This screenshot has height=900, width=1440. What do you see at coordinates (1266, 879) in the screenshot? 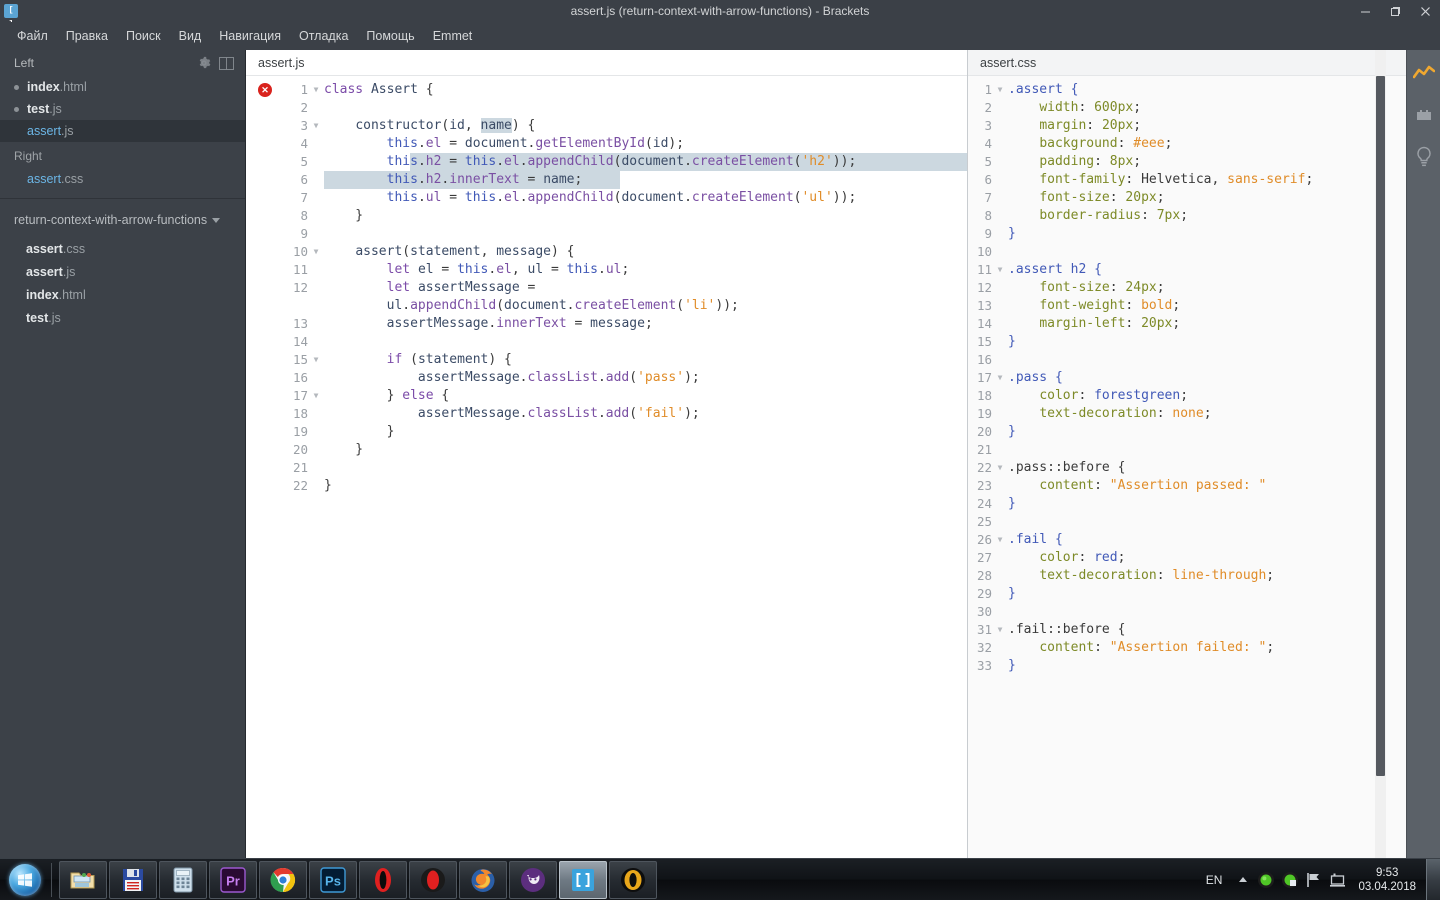
I see `nvidia-green-icon` at bounding box center [1266, 879].